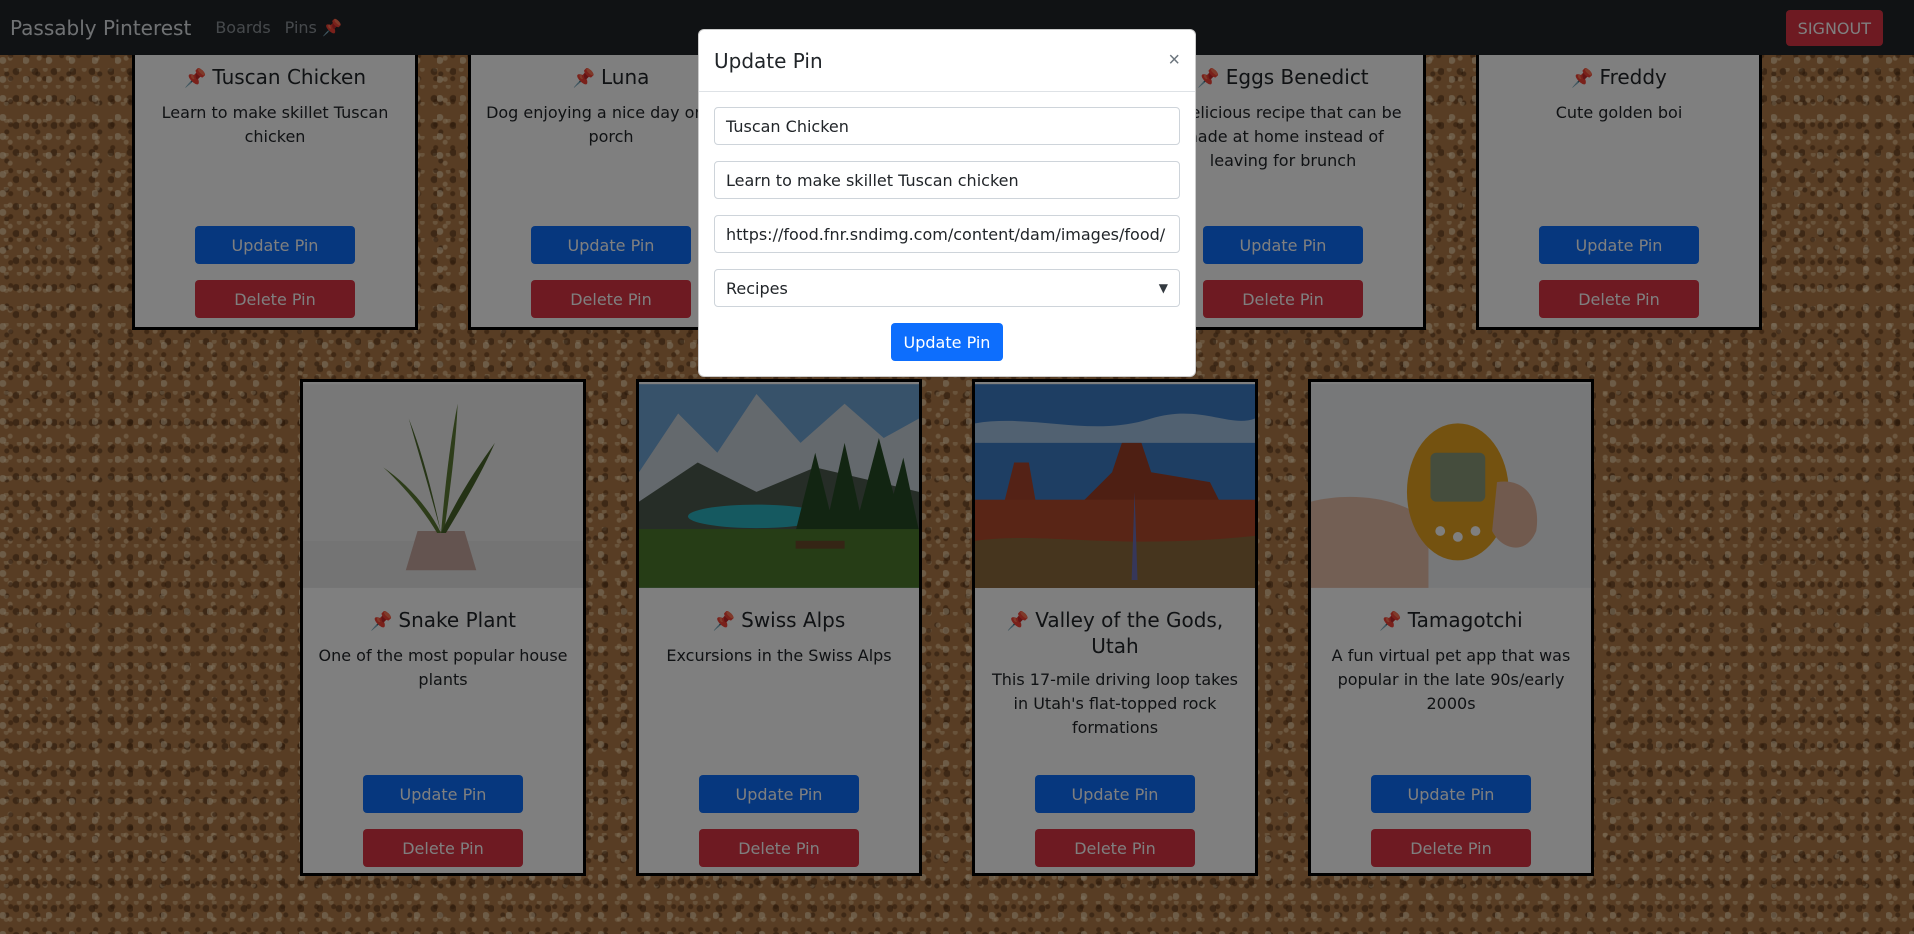 Image resolution: width=1914 pixels, height=934 pixels. Describe the element at coordinates (1174, 60) in the screenshot. I see `close-icon: ×` at that location.